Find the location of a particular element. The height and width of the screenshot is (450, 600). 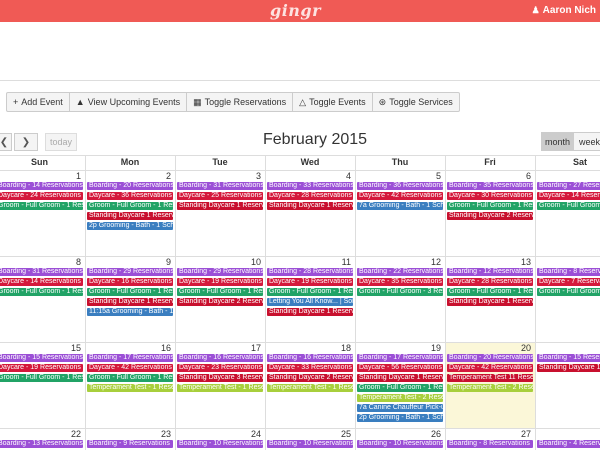

toolbar-button-2: ▦ Toggle Reservations is located at coordinates (240, 102).